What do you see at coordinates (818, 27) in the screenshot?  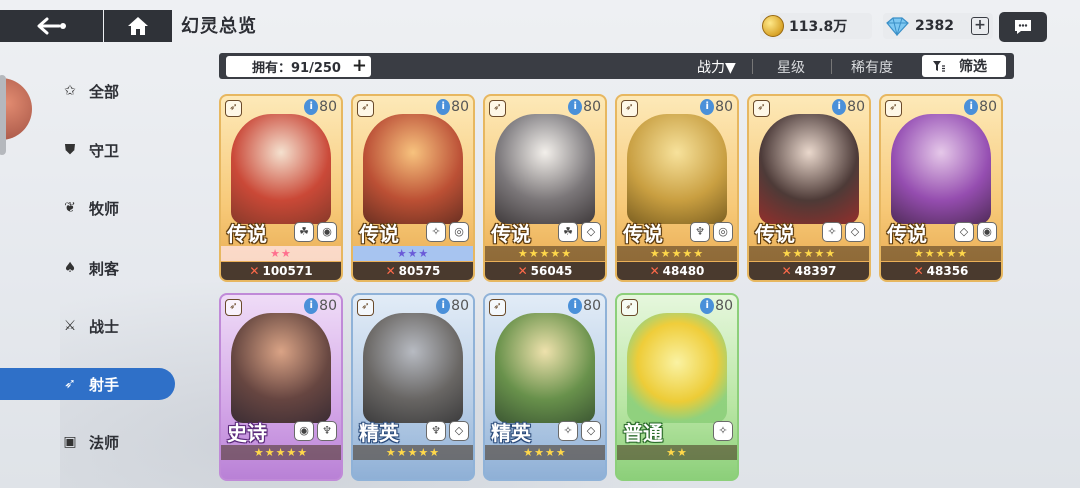 I see `gold-amount: 113.8万` at bounding box center [818, 27].